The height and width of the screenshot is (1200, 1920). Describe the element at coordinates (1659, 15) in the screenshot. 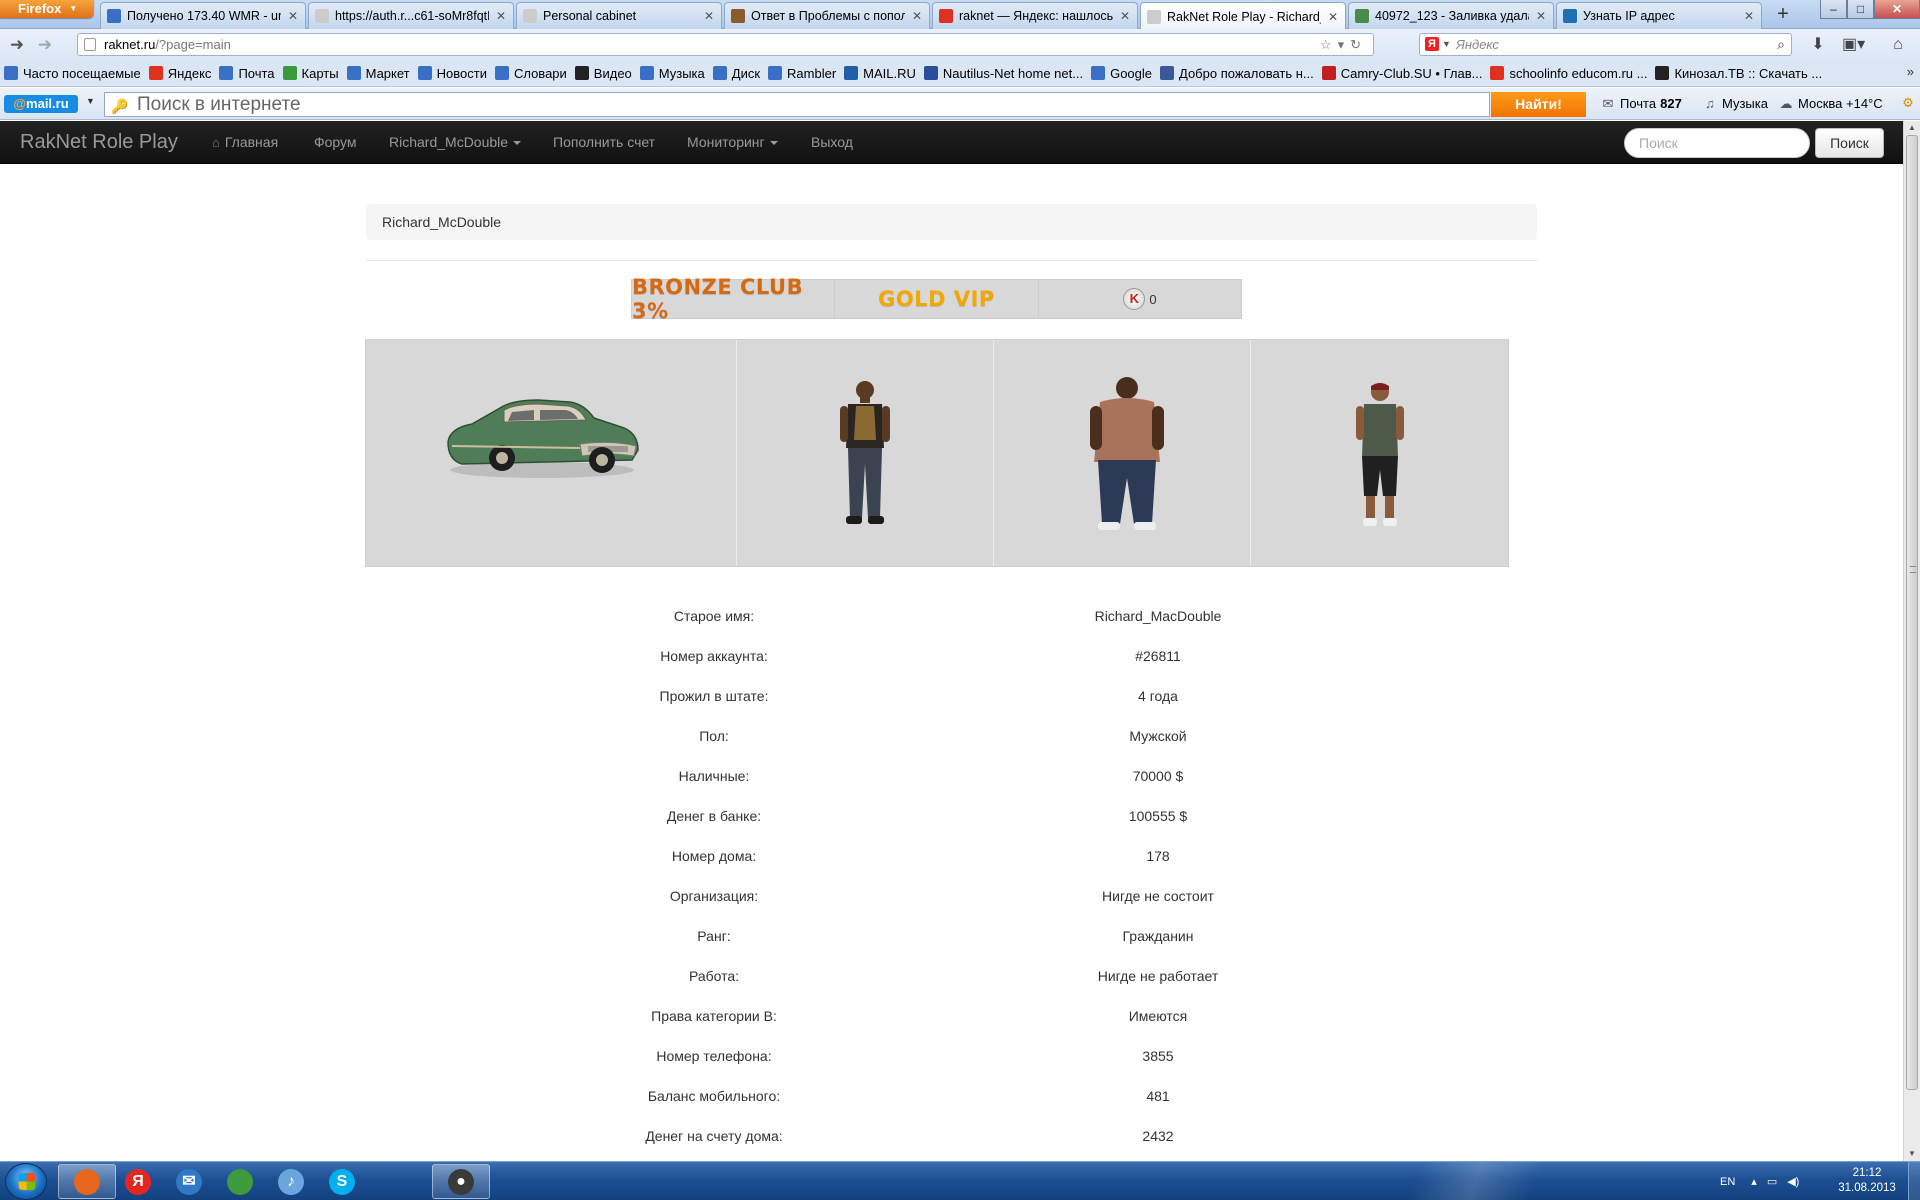

I see `browser-tab: Узнать IP адрес ✕` at that location.